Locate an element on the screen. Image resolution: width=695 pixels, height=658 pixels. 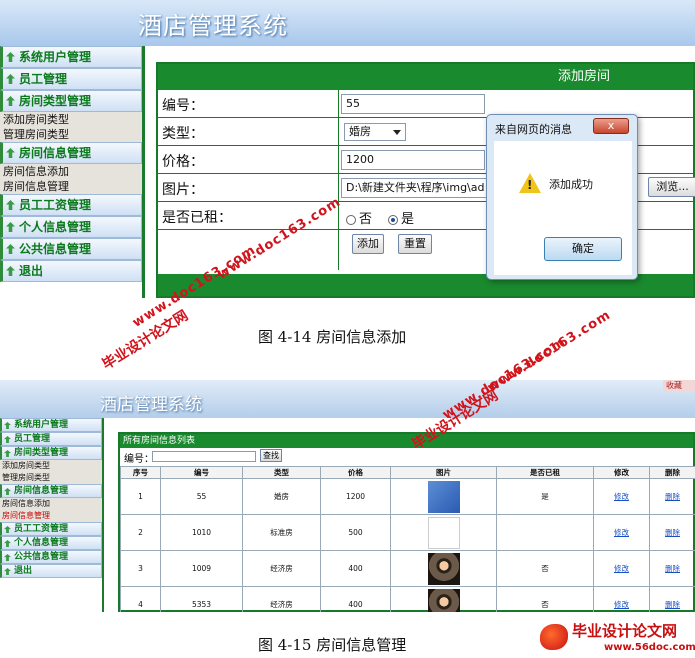
dialog-message: 添加成功 is located at coordinates (571, 184).